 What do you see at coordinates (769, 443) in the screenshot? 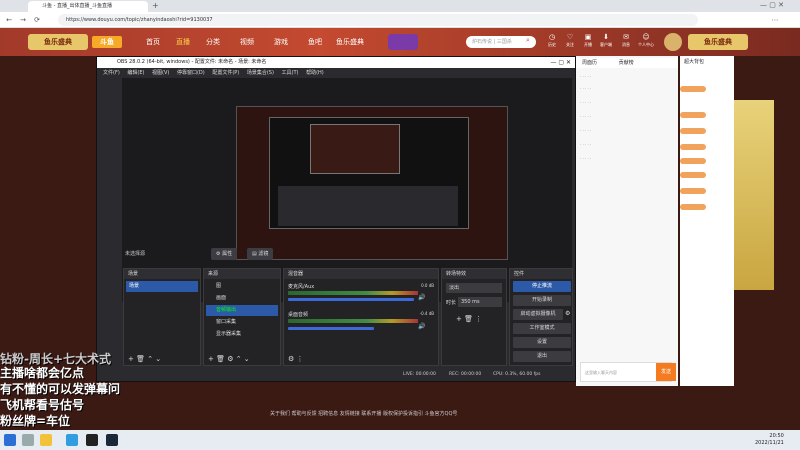
I see `clock-date: 2022/11/21` at bounding box center [769, 443].